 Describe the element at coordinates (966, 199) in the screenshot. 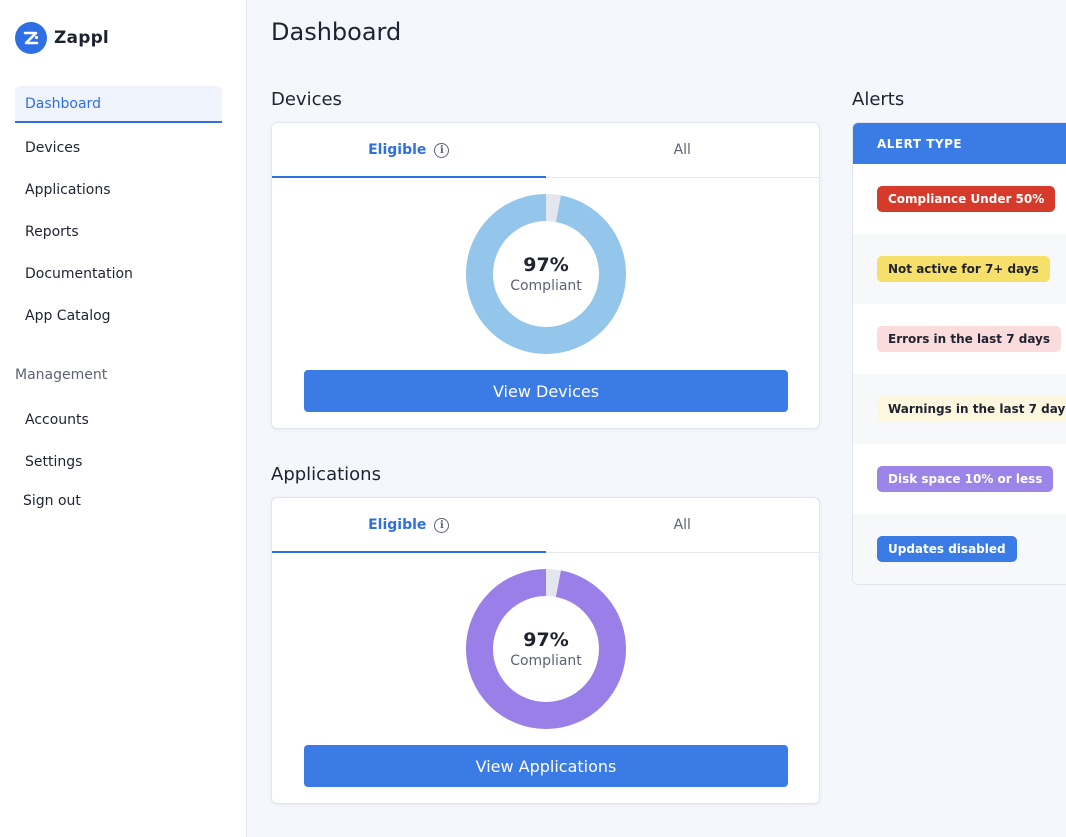

I see `alert-badge: Compliance Under 50%` at that location.